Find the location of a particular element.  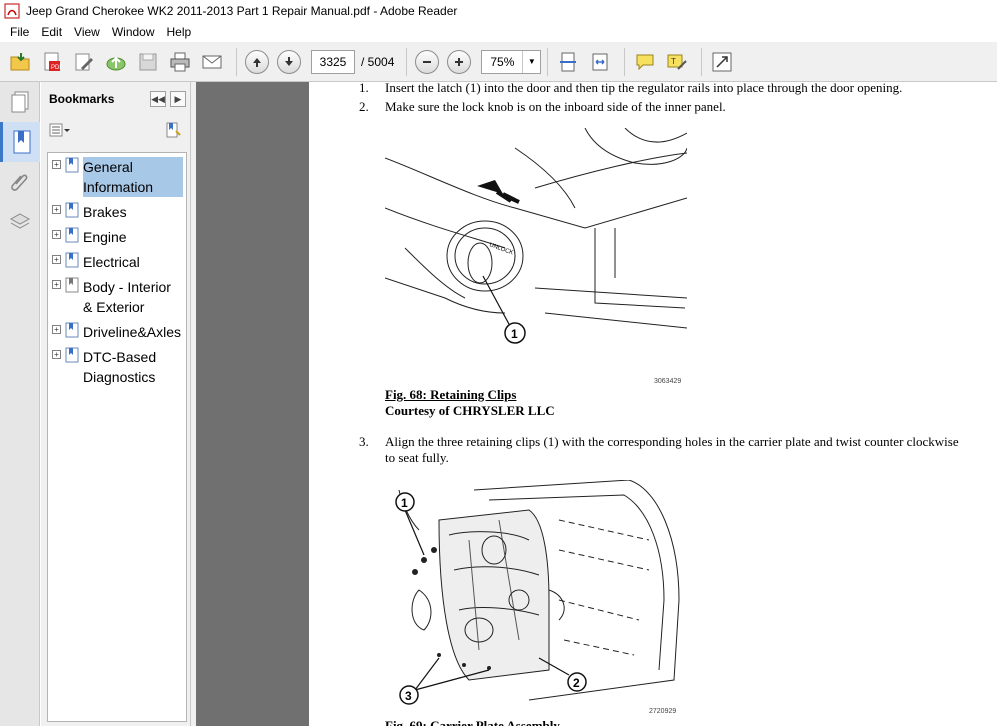

paperclip-icon is located at coordinates (19, 182).